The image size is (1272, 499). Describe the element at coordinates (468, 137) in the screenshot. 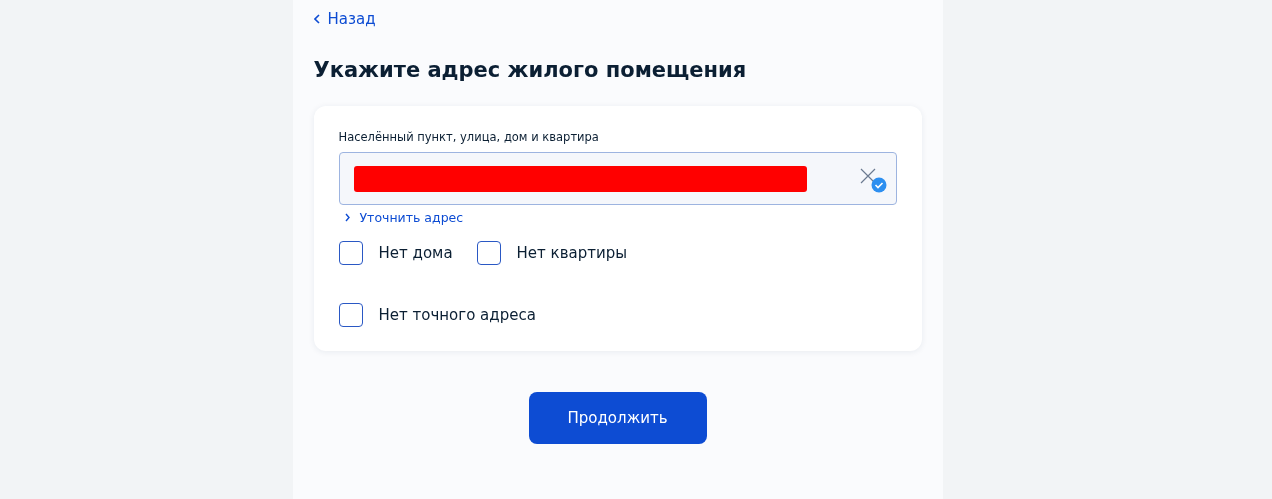

I see `field-label: Населённый пункт, улица, дом и квартира` at that location.